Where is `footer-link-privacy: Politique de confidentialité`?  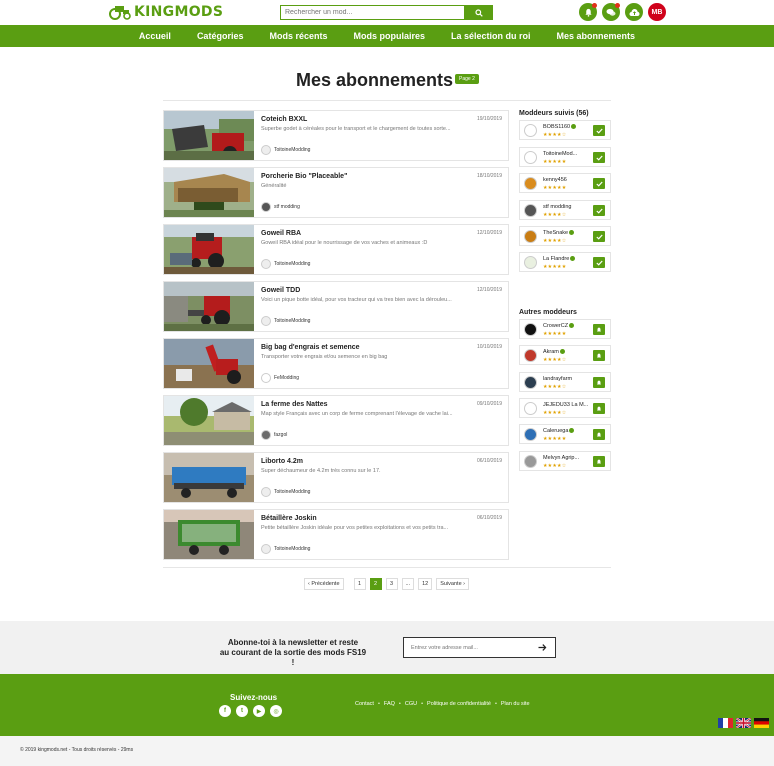
footer-link-privacy: Politique de confidentialité is located at coordinates (459, 704).